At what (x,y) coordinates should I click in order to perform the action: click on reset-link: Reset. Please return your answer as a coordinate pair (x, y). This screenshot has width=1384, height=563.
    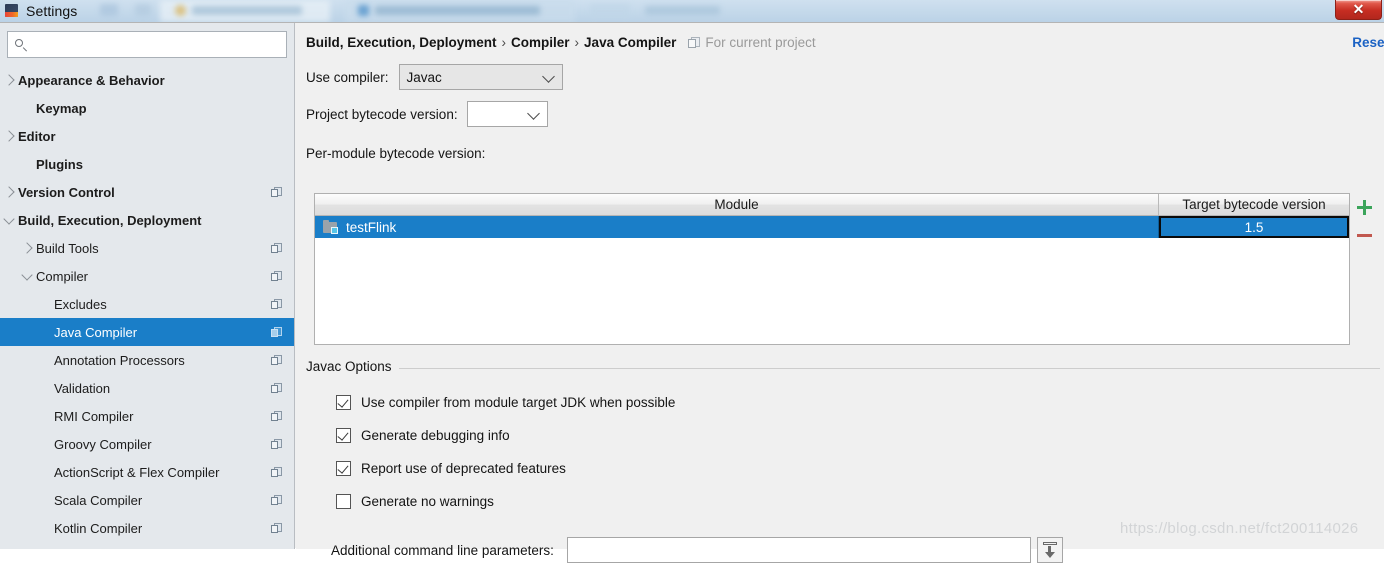
    Looking at the image, I should click on (1368, 42).